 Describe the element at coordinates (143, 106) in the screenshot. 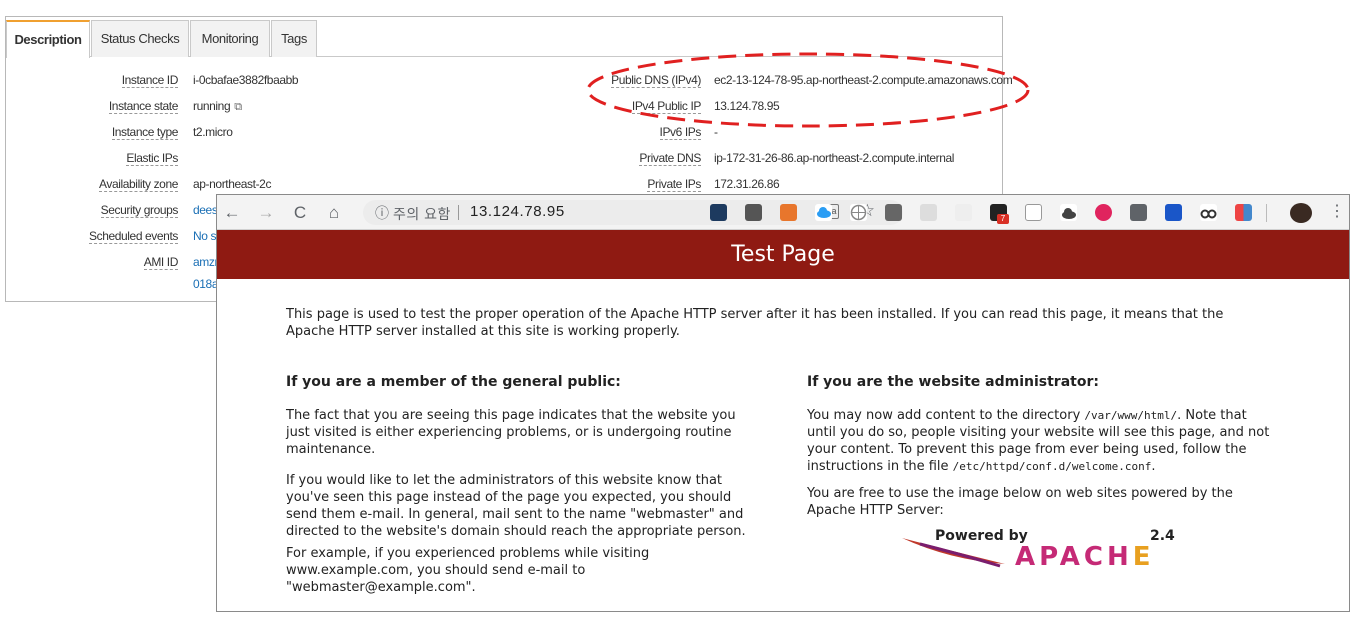

I see `field-label: Instance state` at that location.